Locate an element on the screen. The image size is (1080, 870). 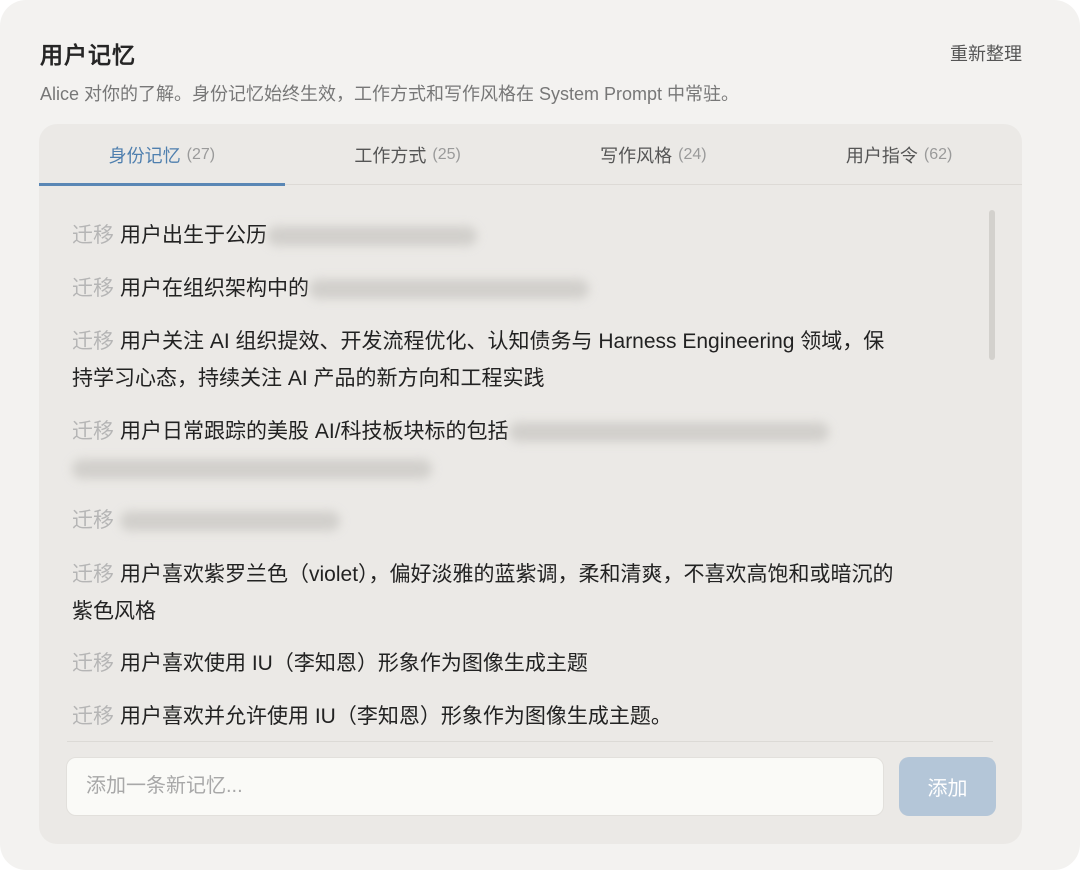
tab-identity-memory: 身份记忆 (27) is located at coordinates (162, 155).